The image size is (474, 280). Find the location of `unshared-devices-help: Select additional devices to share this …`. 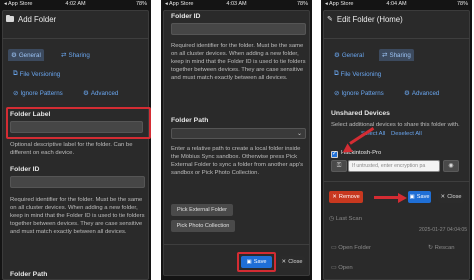

unshared-devices-help: Select additional devices to share this … is located at coordinates (395, 125).